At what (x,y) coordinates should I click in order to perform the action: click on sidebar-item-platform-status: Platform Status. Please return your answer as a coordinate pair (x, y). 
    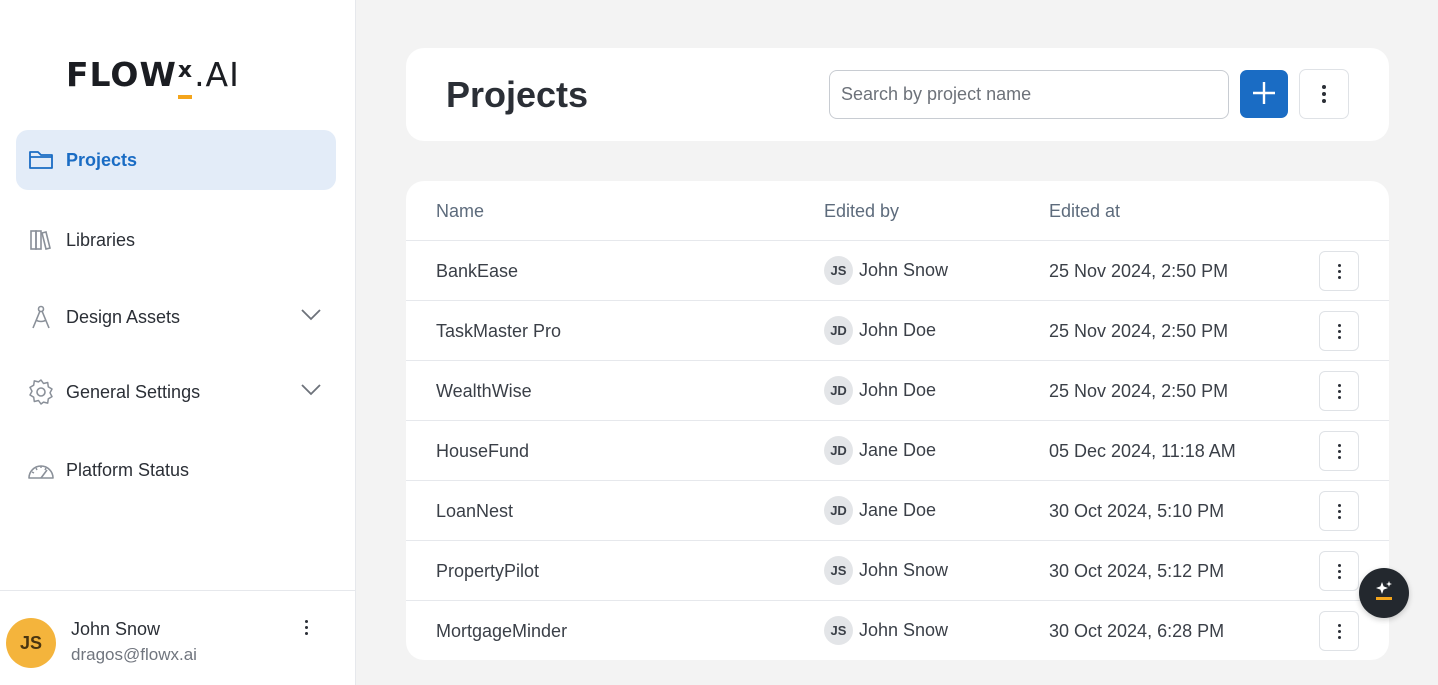
    Looking at the image, I should click on (176, 470).